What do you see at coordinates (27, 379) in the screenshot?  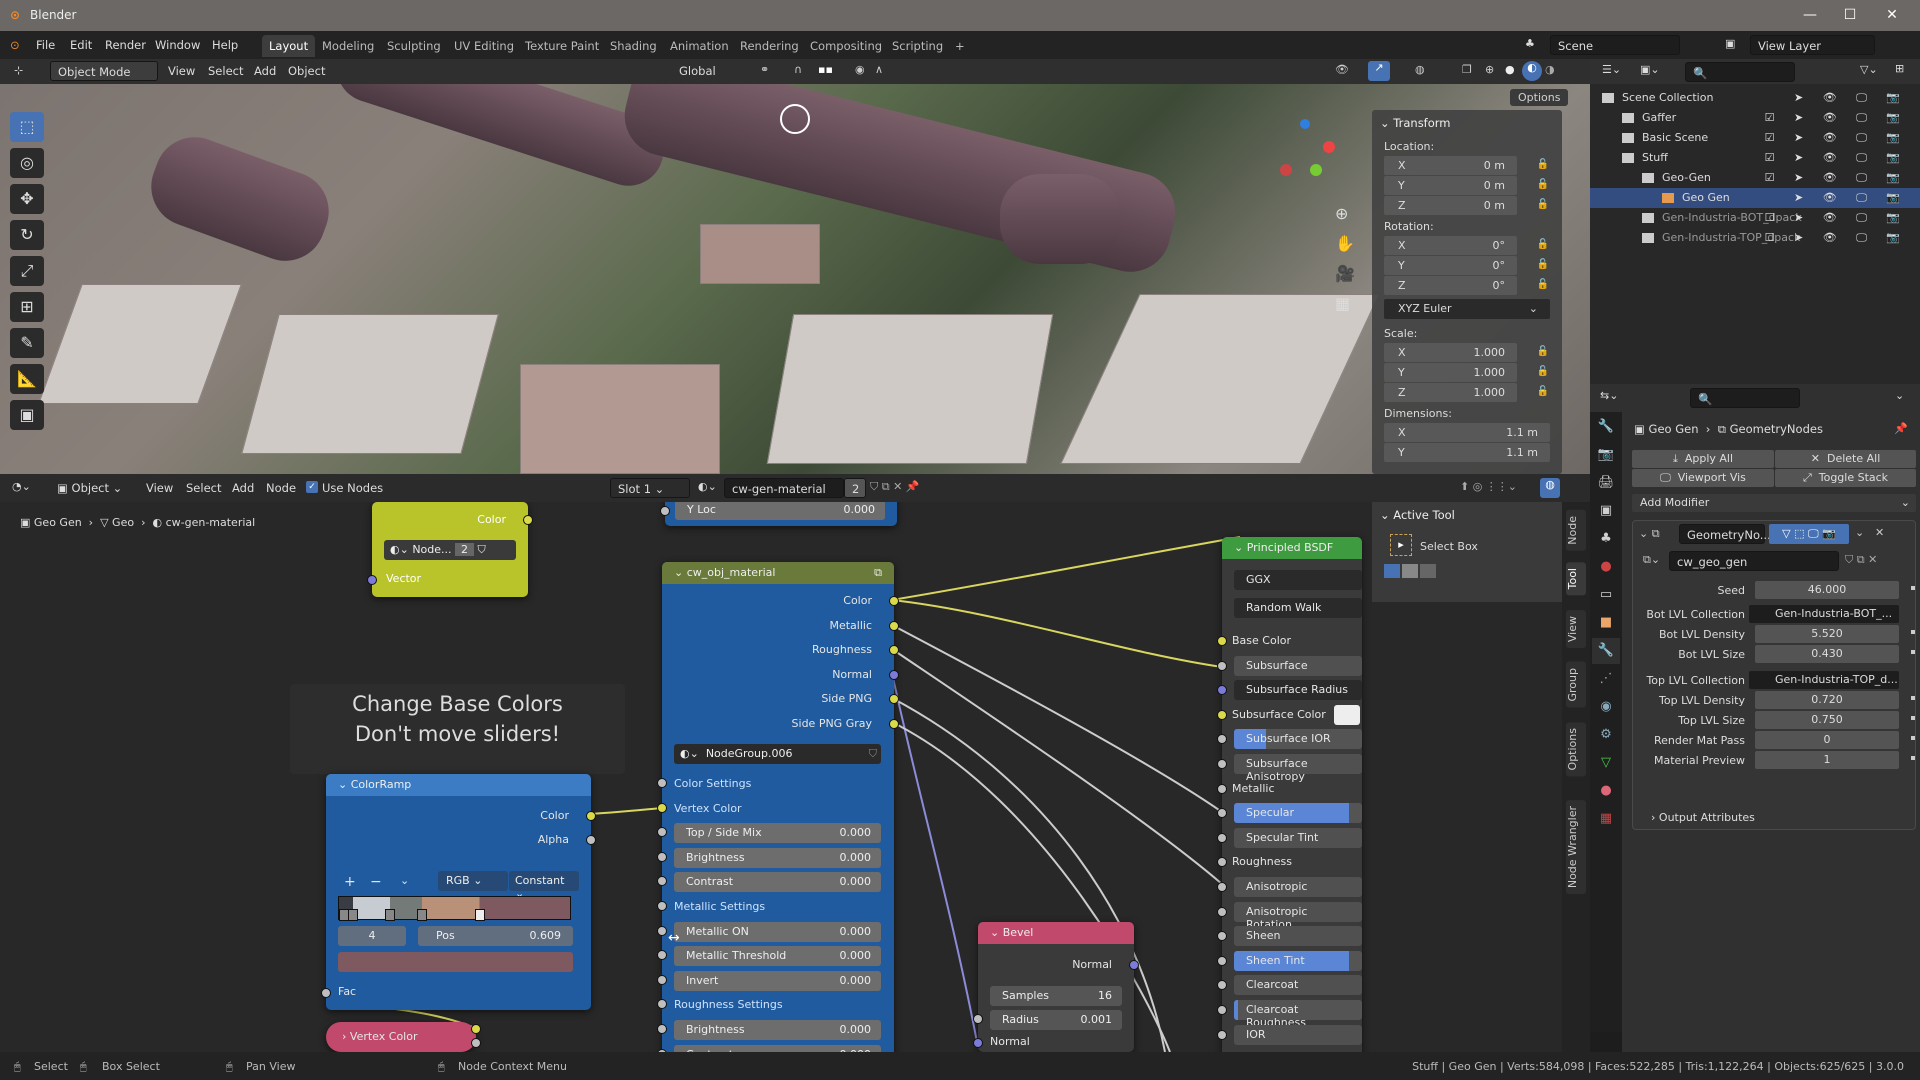 I see `measure-tool-icon: 📐` at bounding box center [27, 379].